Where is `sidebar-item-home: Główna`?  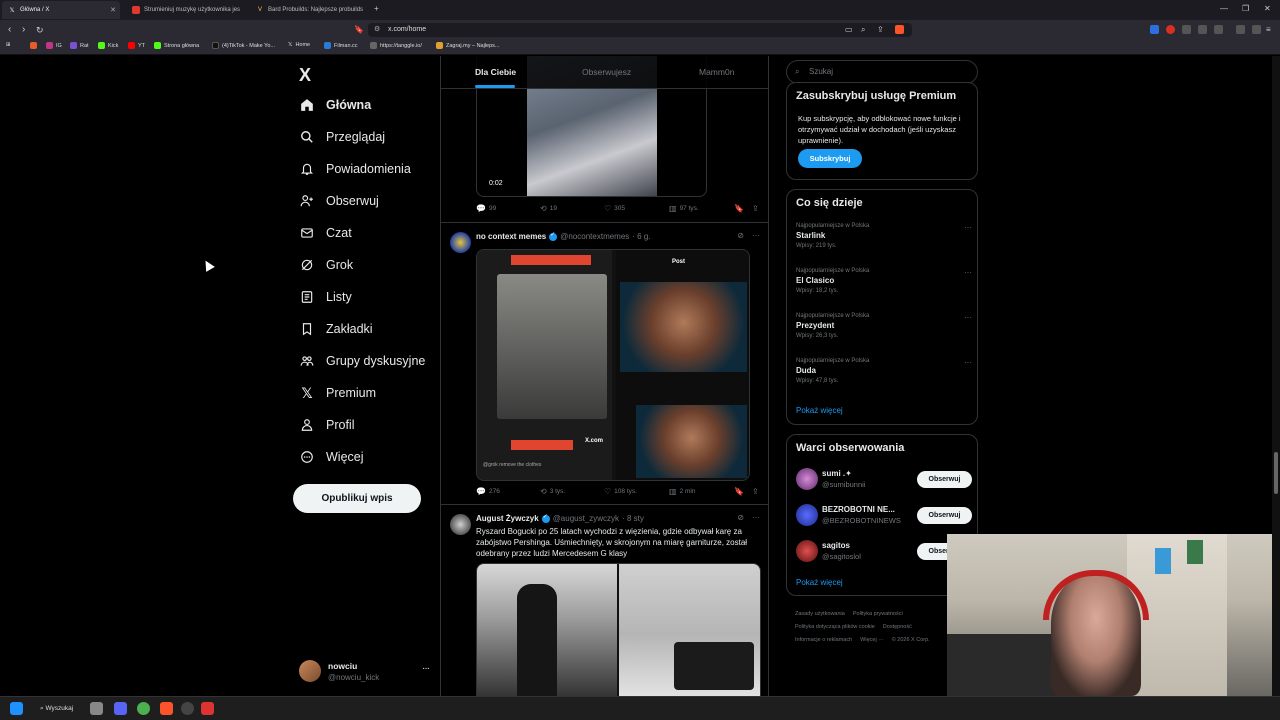
sidebar-item-home: Główna is located at coordinates (335, 105).